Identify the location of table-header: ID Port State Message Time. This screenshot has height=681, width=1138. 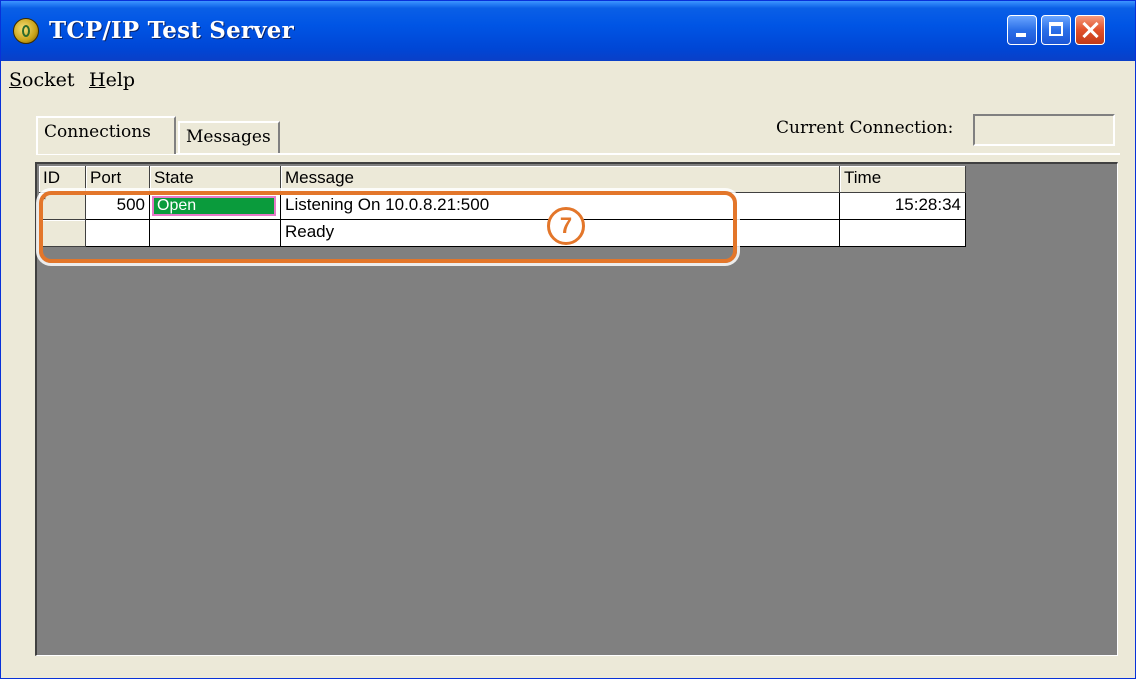
(502, 179).